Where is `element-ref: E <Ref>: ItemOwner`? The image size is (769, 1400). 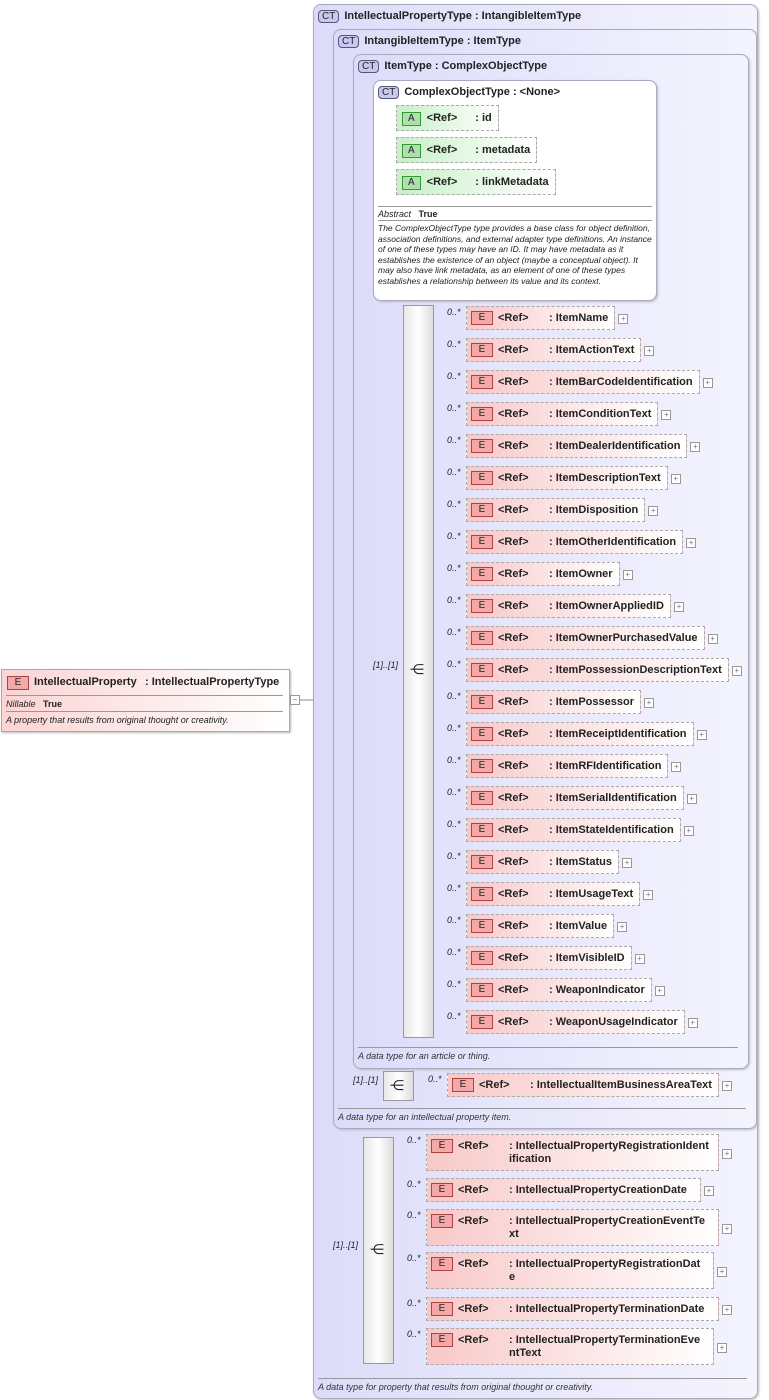 element-ref: E <Ref>: ItemOwner is located at coordinates (543, 574).